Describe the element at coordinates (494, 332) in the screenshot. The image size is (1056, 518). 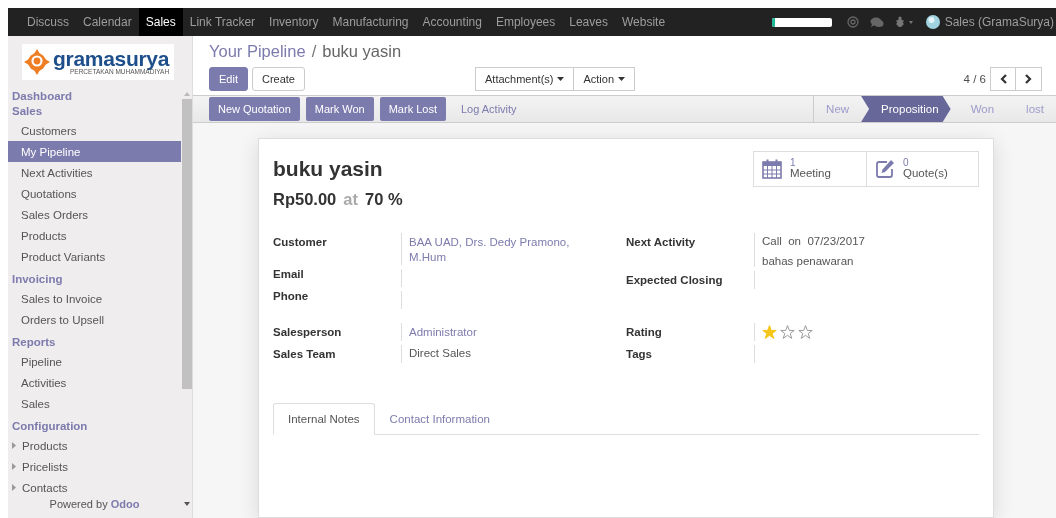
I see `field-value-link: Administrator` at that location.